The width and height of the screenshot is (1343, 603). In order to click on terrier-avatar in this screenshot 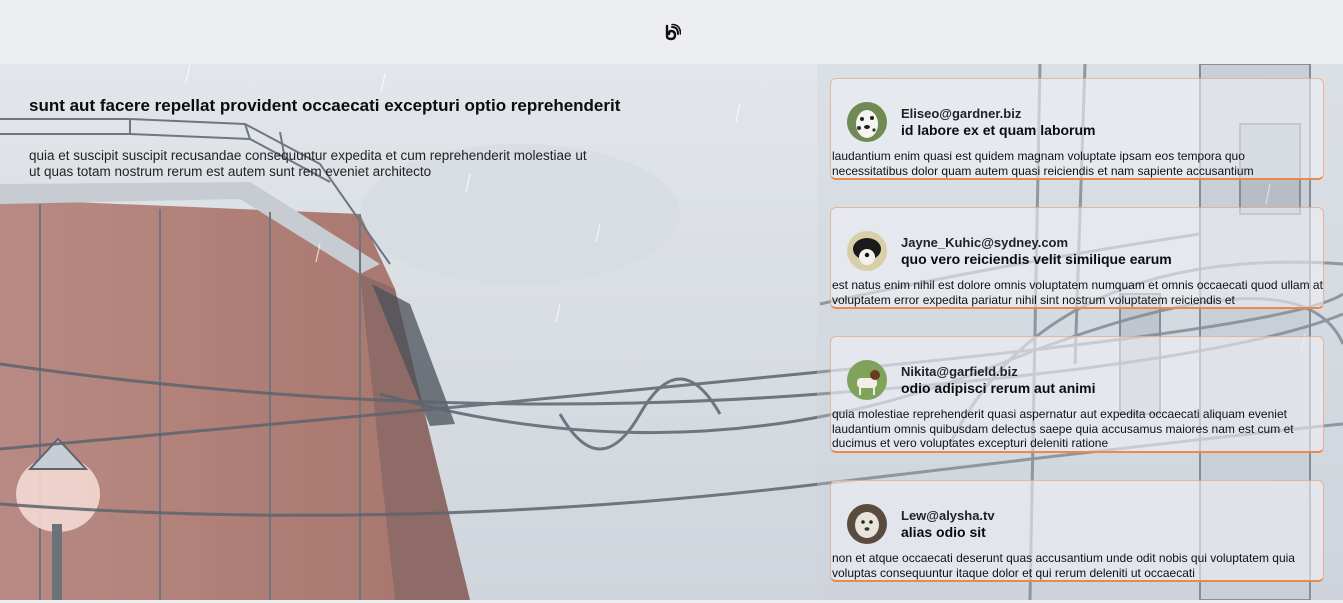, I will do `click(867, 379)`.